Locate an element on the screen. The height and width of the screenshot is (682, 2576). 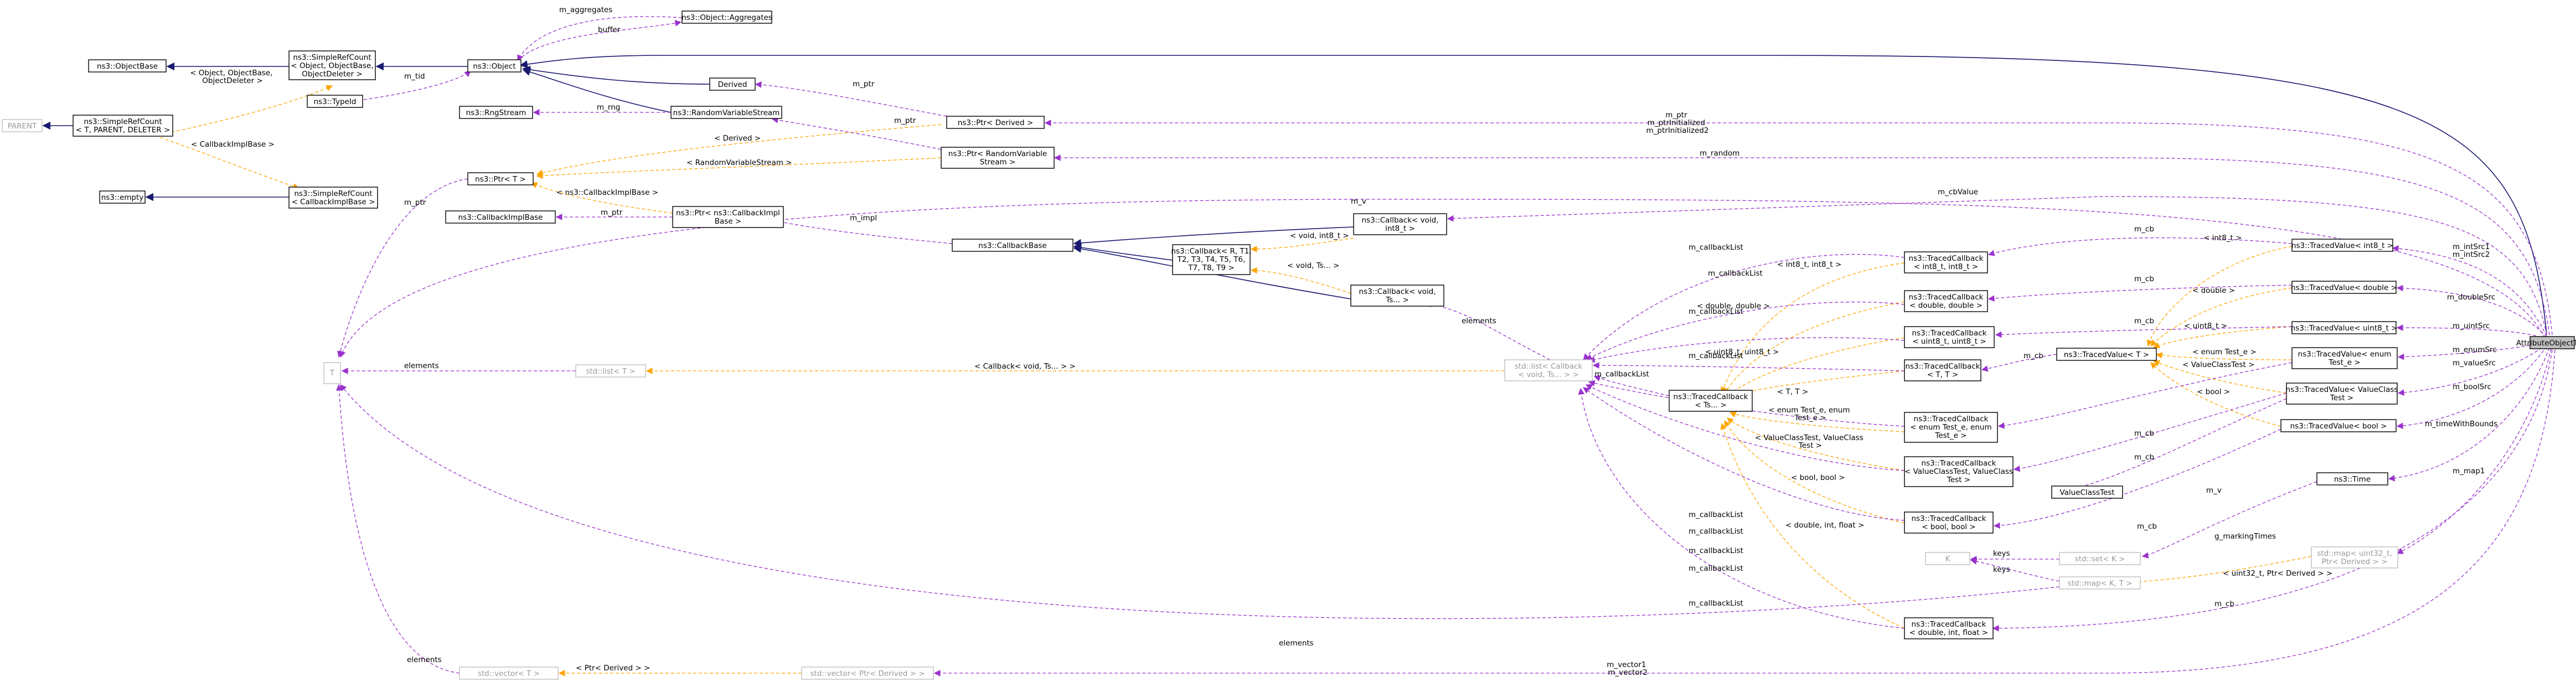
label-ptr-t-member: m_ptr is located at coordinates (415, 203).